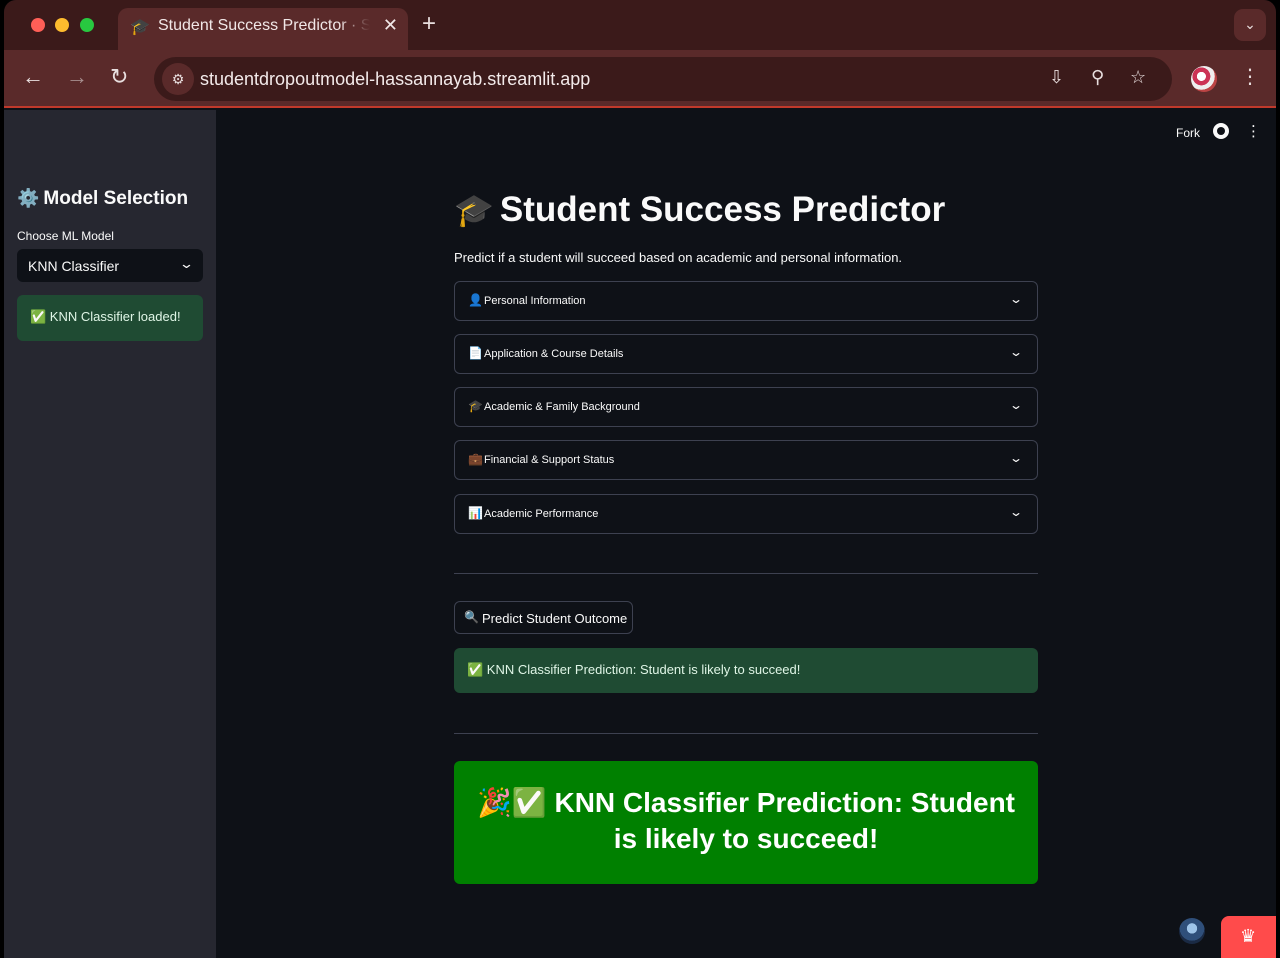  I want to click on install-app-icon: ⇩, so click(1056, 77).